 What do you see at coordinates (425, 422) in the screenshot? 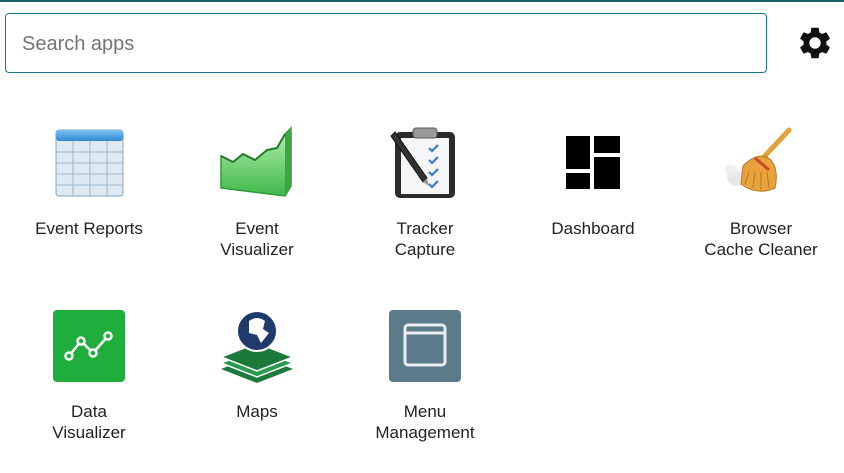
I see `app-label: Menu Management` at bounding box center [425, 422].